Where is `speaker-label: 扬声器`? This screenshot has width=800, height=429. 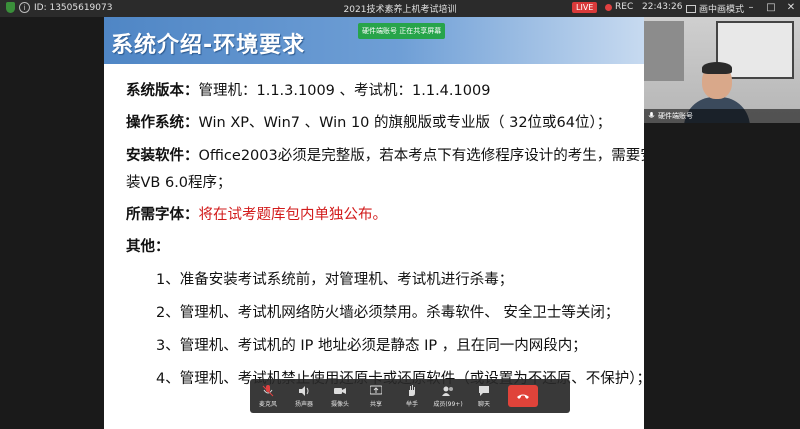 speaker-label: 扬声器 is located at coordinates (303, 404).